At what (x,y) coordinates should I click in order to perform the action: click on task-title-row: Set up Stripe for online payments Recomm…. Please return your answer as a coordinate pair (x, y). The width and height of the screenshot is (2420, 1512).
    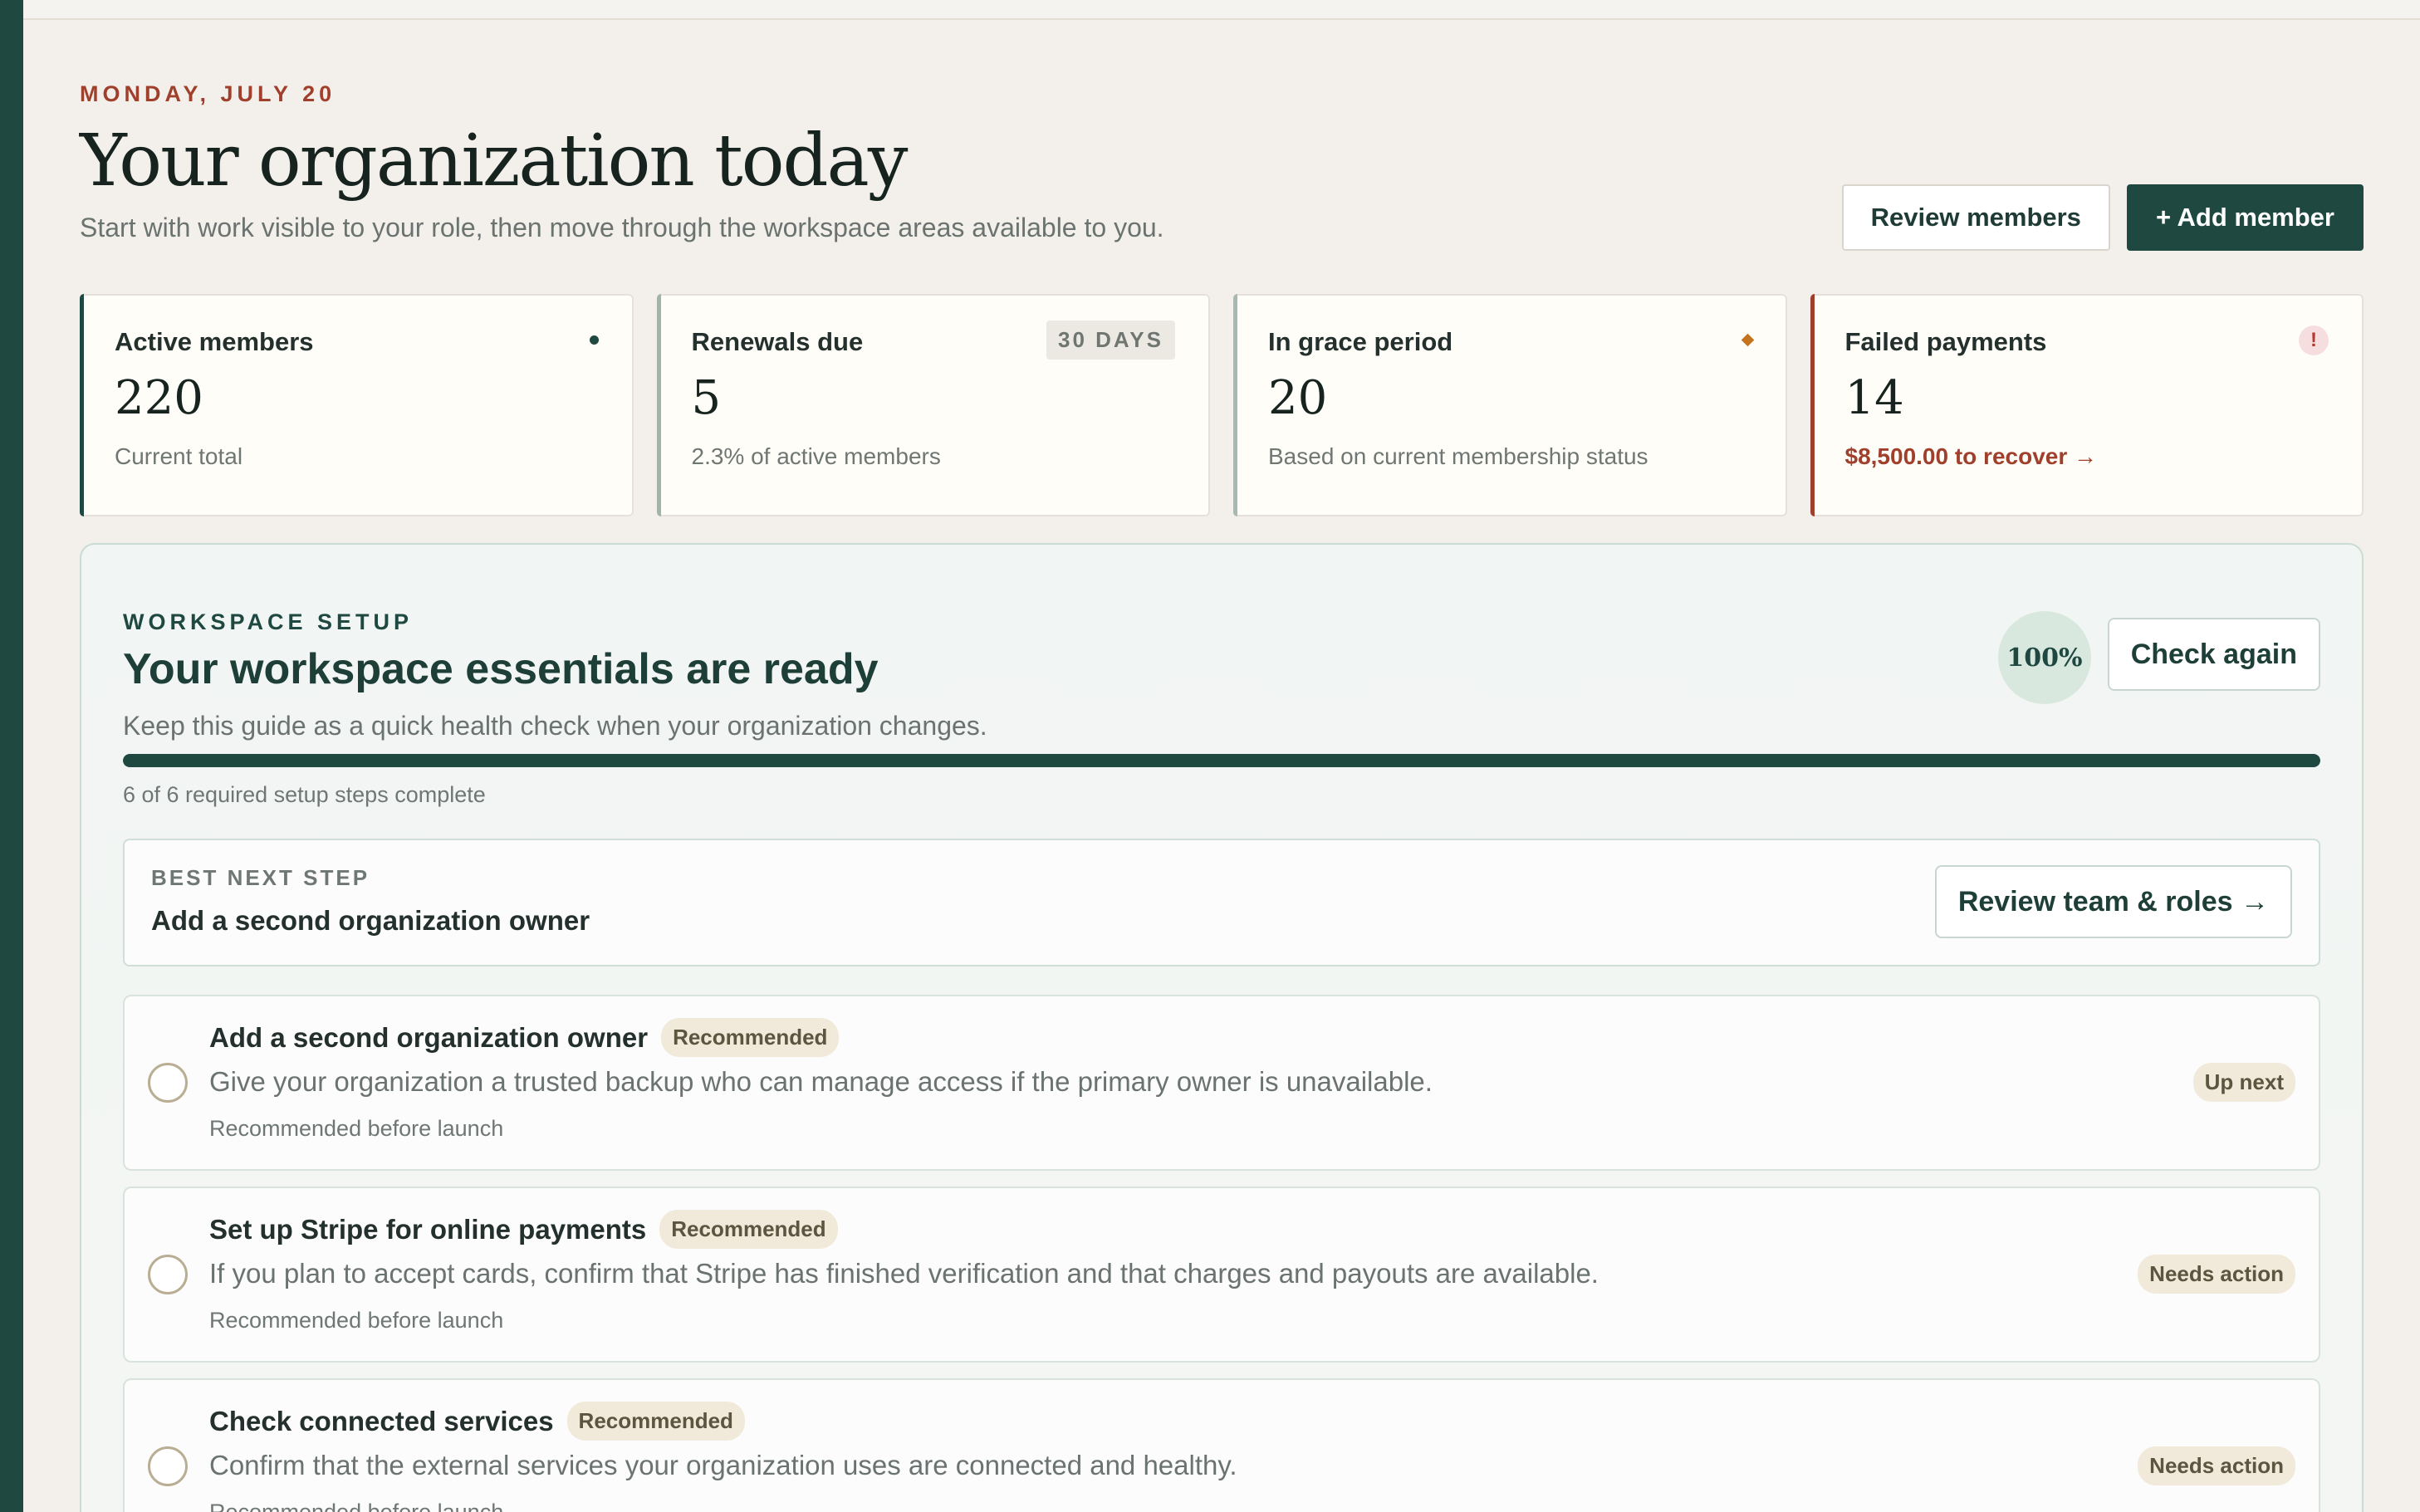
    Looking at the image, I should click on (523, 1229).